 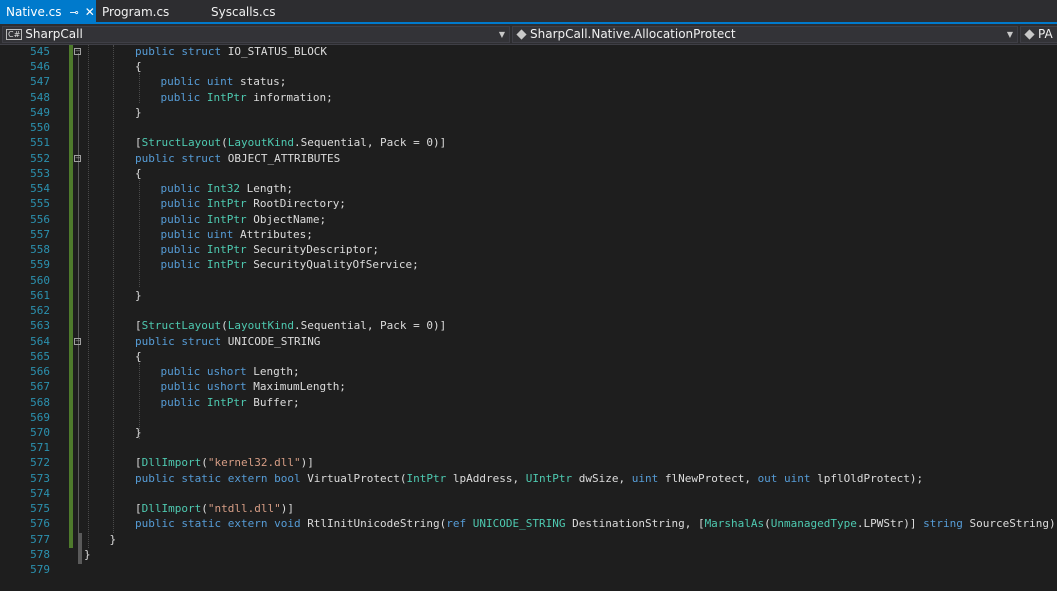 What do you see at coordinates (528, 112) in the screenshot?
I see `code-line: 549}` at bounding box center [528, 112].